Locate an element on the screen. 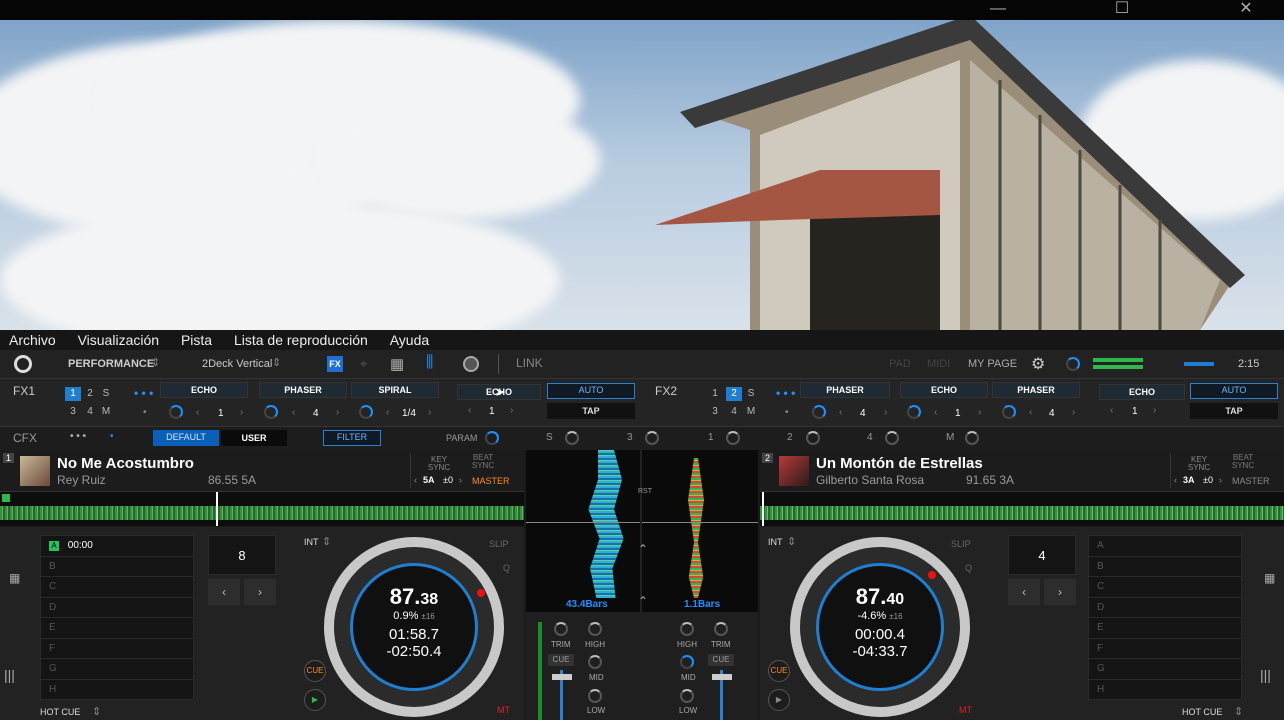 The width and height of the screenshot is (1284, 720). deck1-hotcue-c: C is located at coordinates (117, 587).